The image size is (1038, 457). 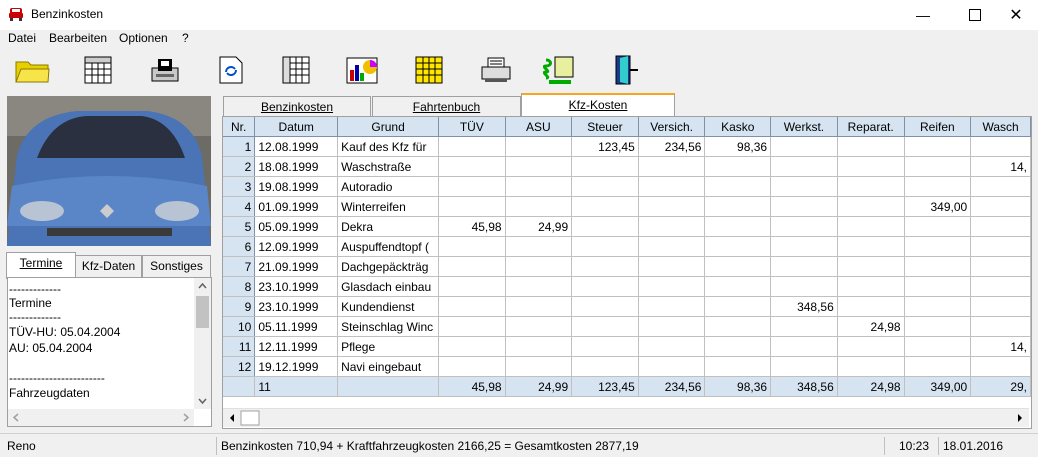 I want to click on table-cell: 98,36, so click(x=738, y=146).